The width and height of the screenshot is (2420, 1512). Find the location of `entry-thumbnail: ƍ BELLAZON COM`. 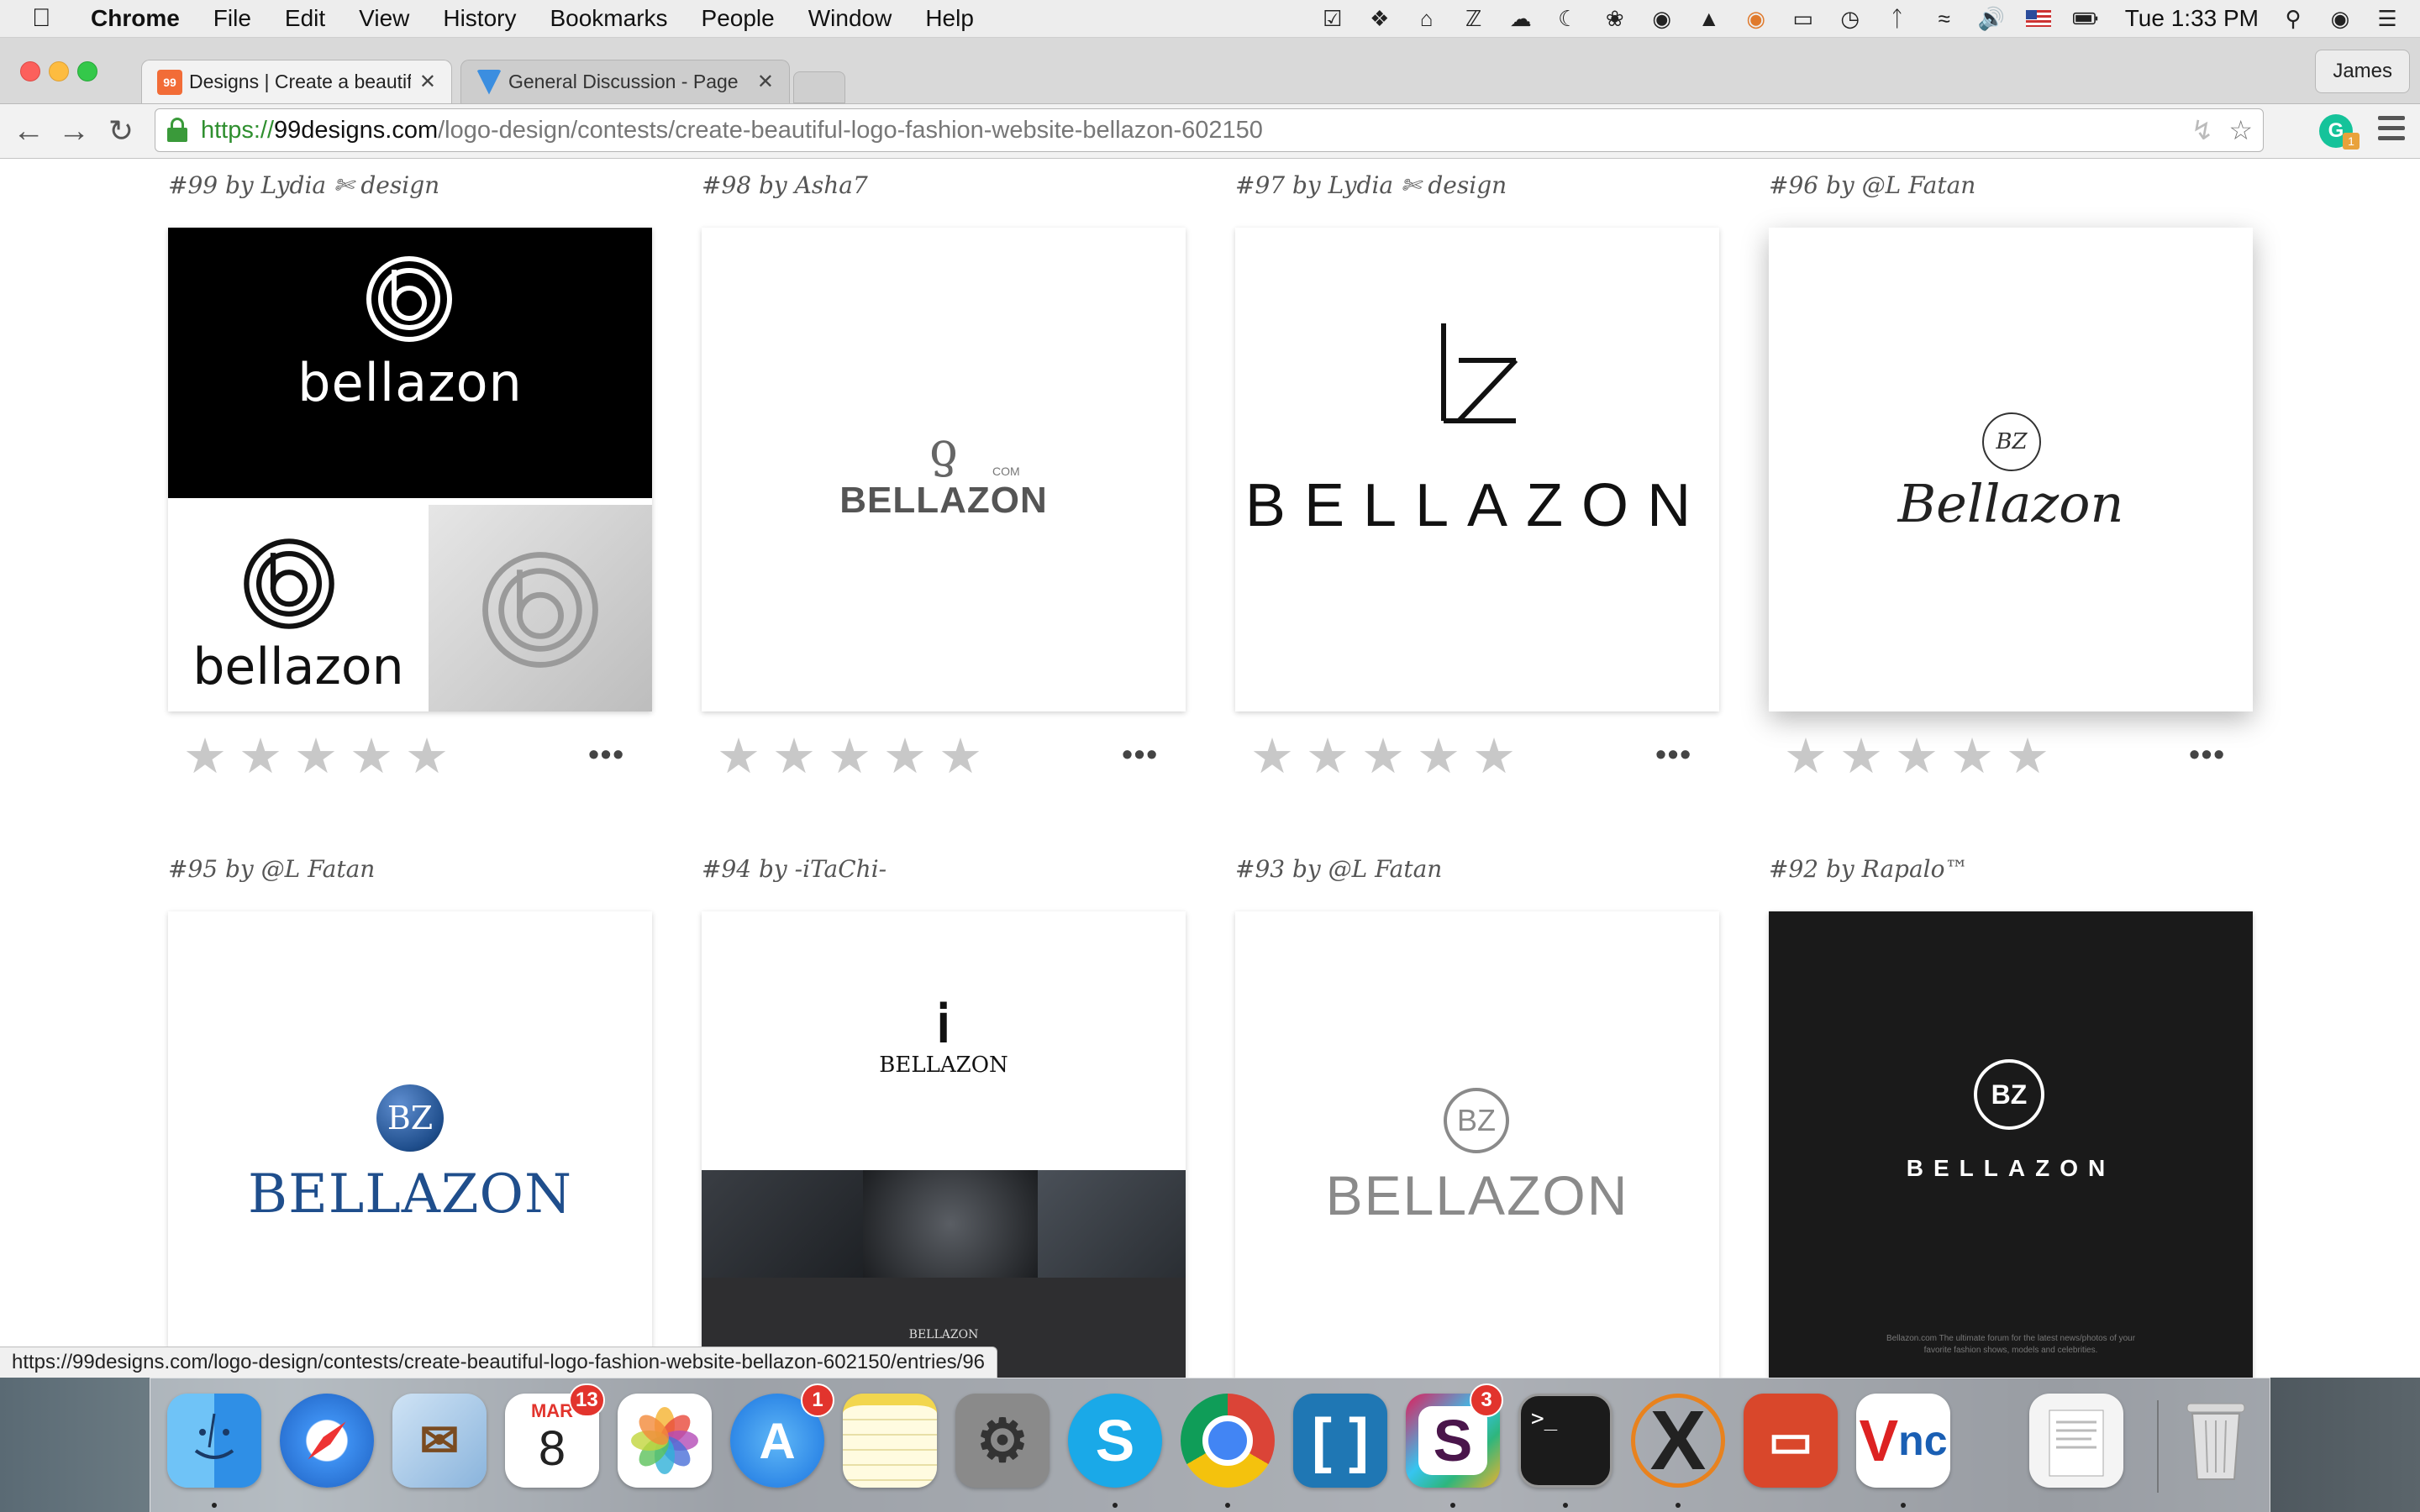

entry-thumbnail: ƍ BELLAZON COM is located at coordinates (944, 469).